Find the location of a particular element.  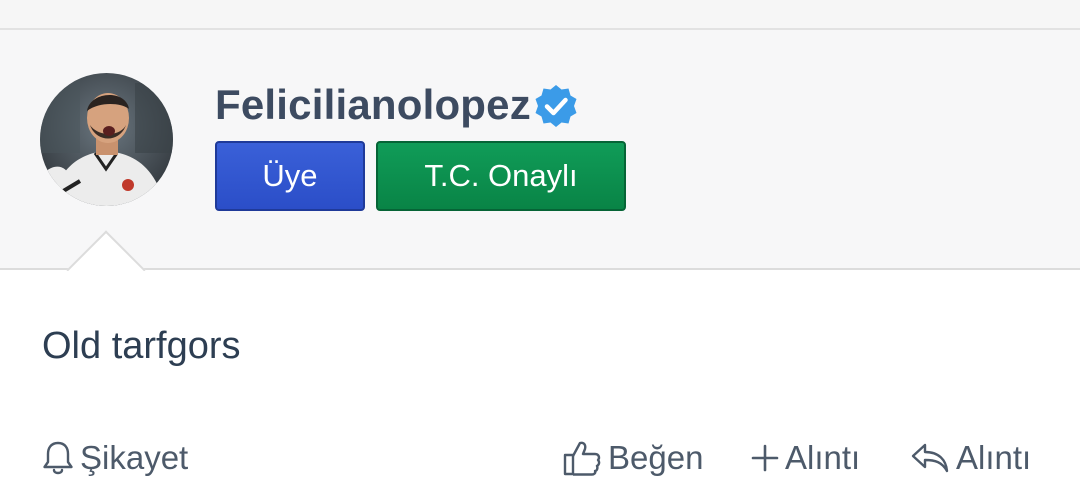

quote-button: Alıntı is located at coordinates (805, 458).